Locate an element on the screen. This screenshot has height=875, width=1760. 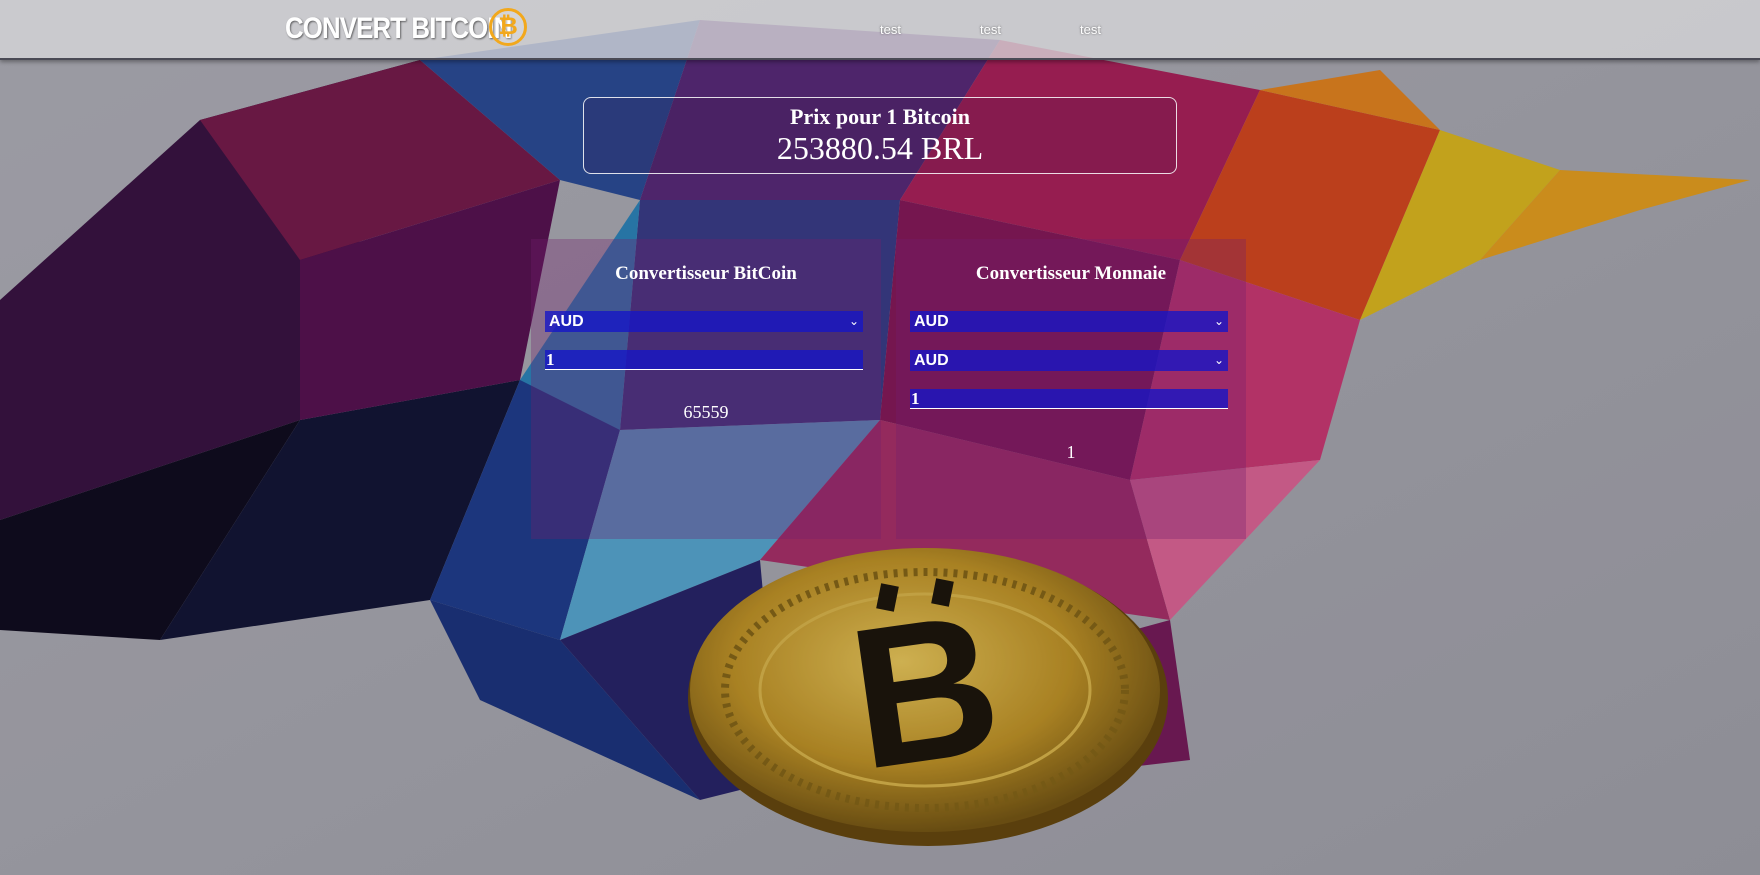
from-currency-value: AUD is located at coordinates (931, 321).